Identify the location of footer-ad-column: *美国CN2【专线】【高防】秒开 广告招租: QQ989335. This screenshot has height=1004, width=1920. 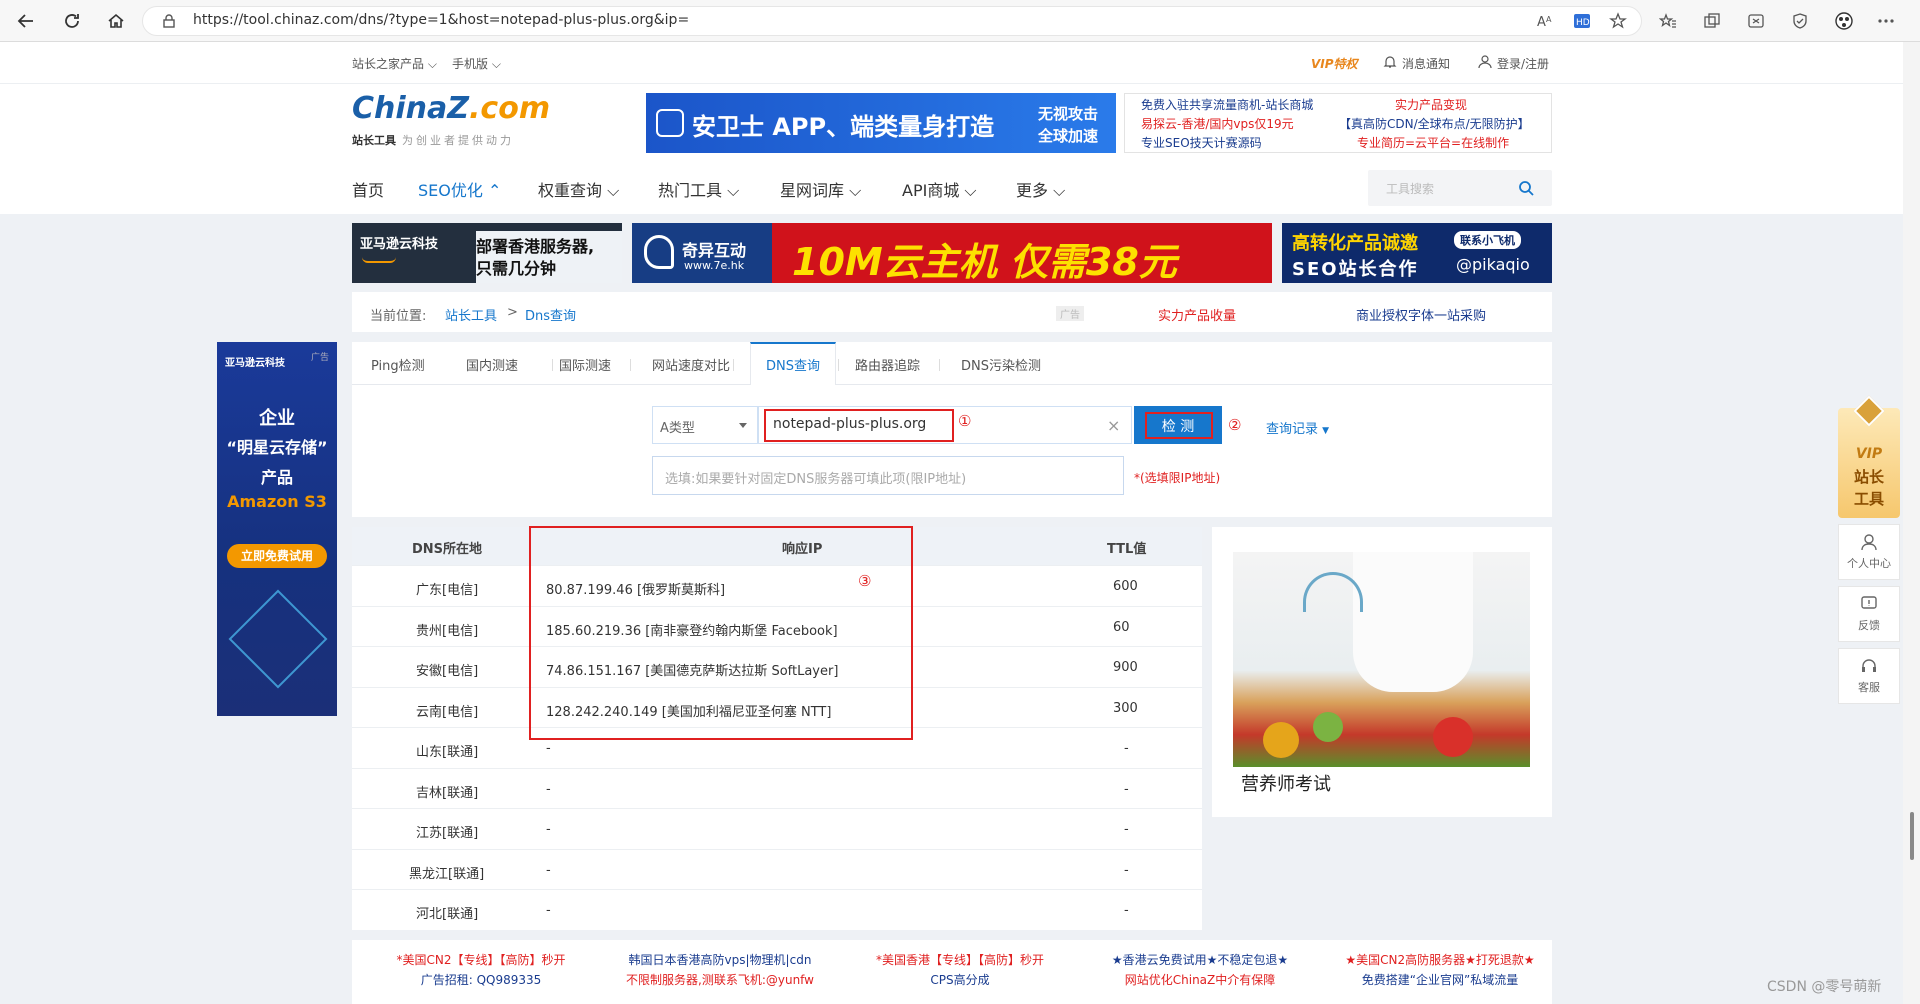
(481, 970).